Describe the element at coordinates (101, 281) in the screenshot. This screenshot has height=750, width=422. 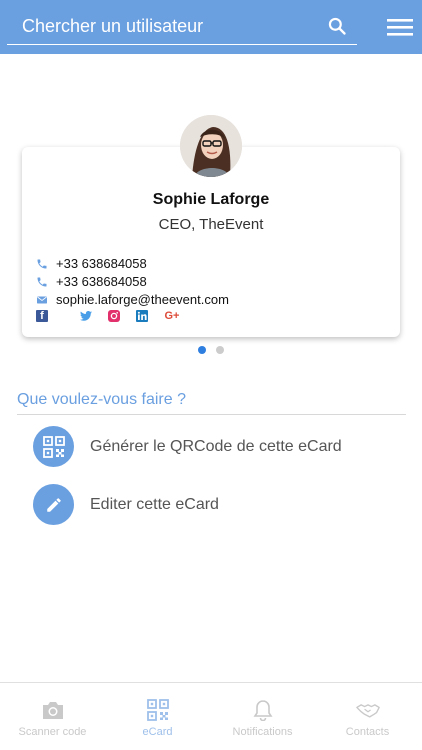
I see `phone-number-2: +33 638684058` at that location.